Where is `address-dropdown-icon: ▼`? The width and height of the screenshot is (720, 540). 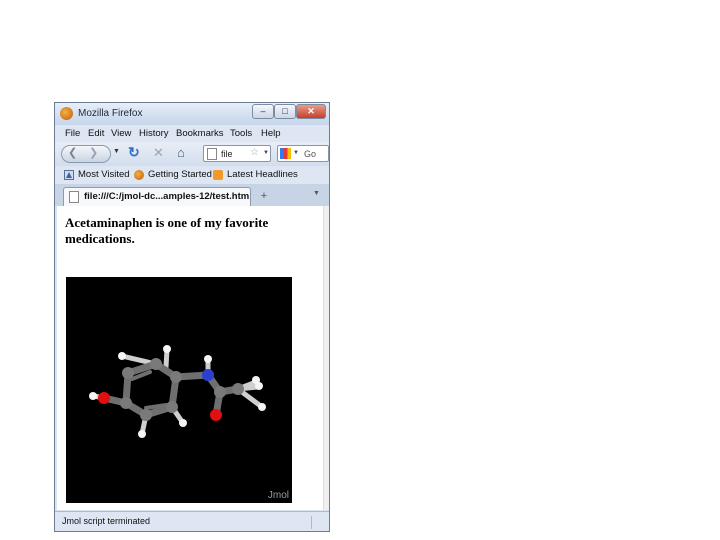 address-dropdown-icon: ▼ is located at coordinates (266, 153).